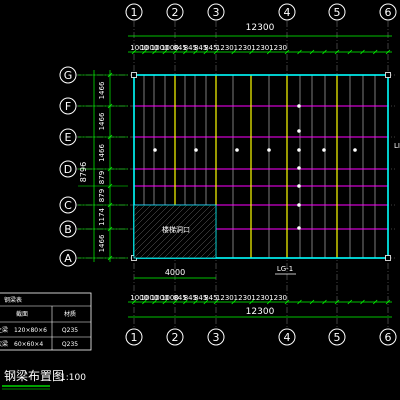  Describe the element at coordinates (68, 258) in the screenshot. I see `axis-label-A: A` at that location.